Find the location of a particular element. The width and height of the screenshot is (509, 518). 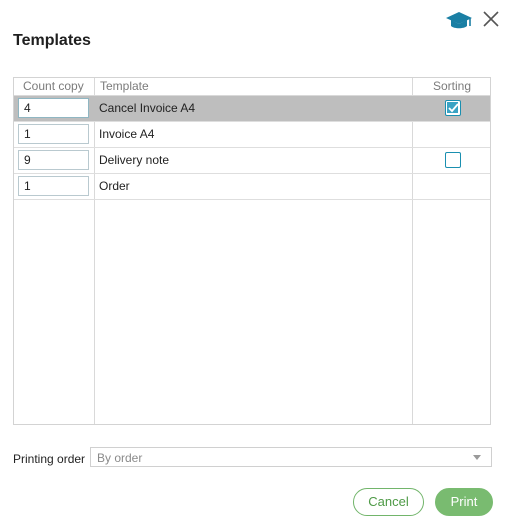

table-row: Order is located at coordinates (252, 187).